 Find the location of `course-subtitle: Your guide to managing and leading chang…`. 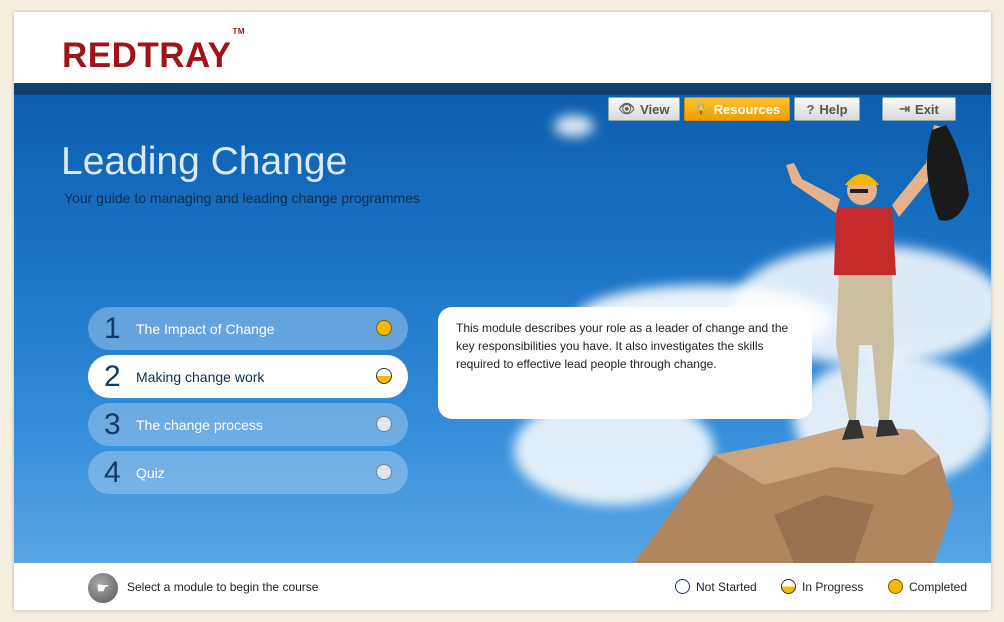

course-subtitle: Your guide to managing and leading chang… is located at coordinates (242, 198).